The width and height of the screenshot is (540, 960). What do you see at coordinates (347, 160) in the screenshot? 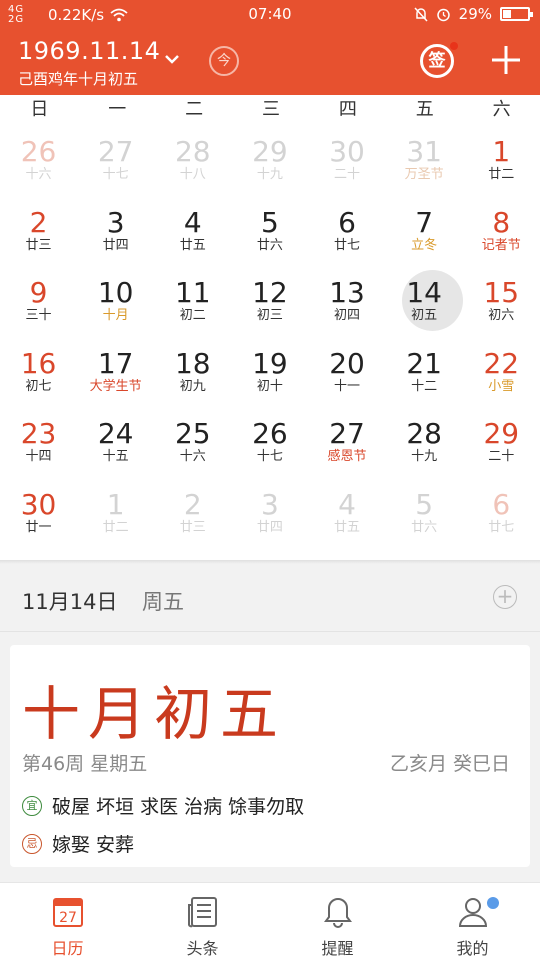
I see `calendar-day: 30 二十` at bounding box center [347, 160].